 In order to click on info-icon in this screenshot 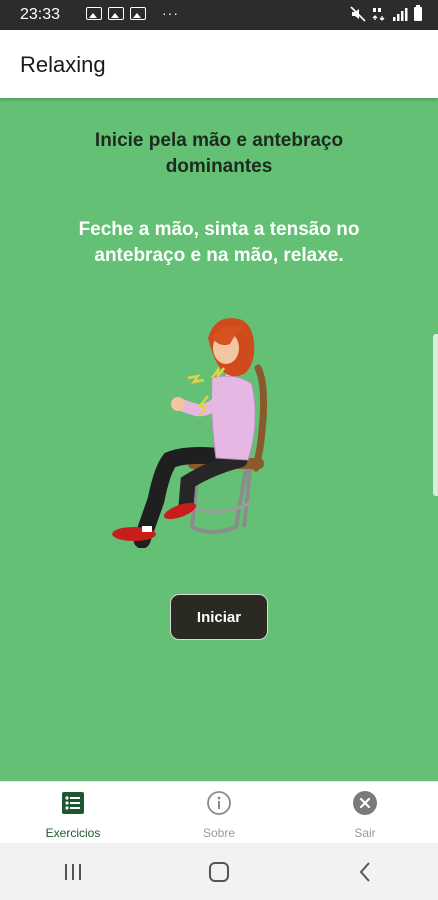, I will do `click(219, 803)`.